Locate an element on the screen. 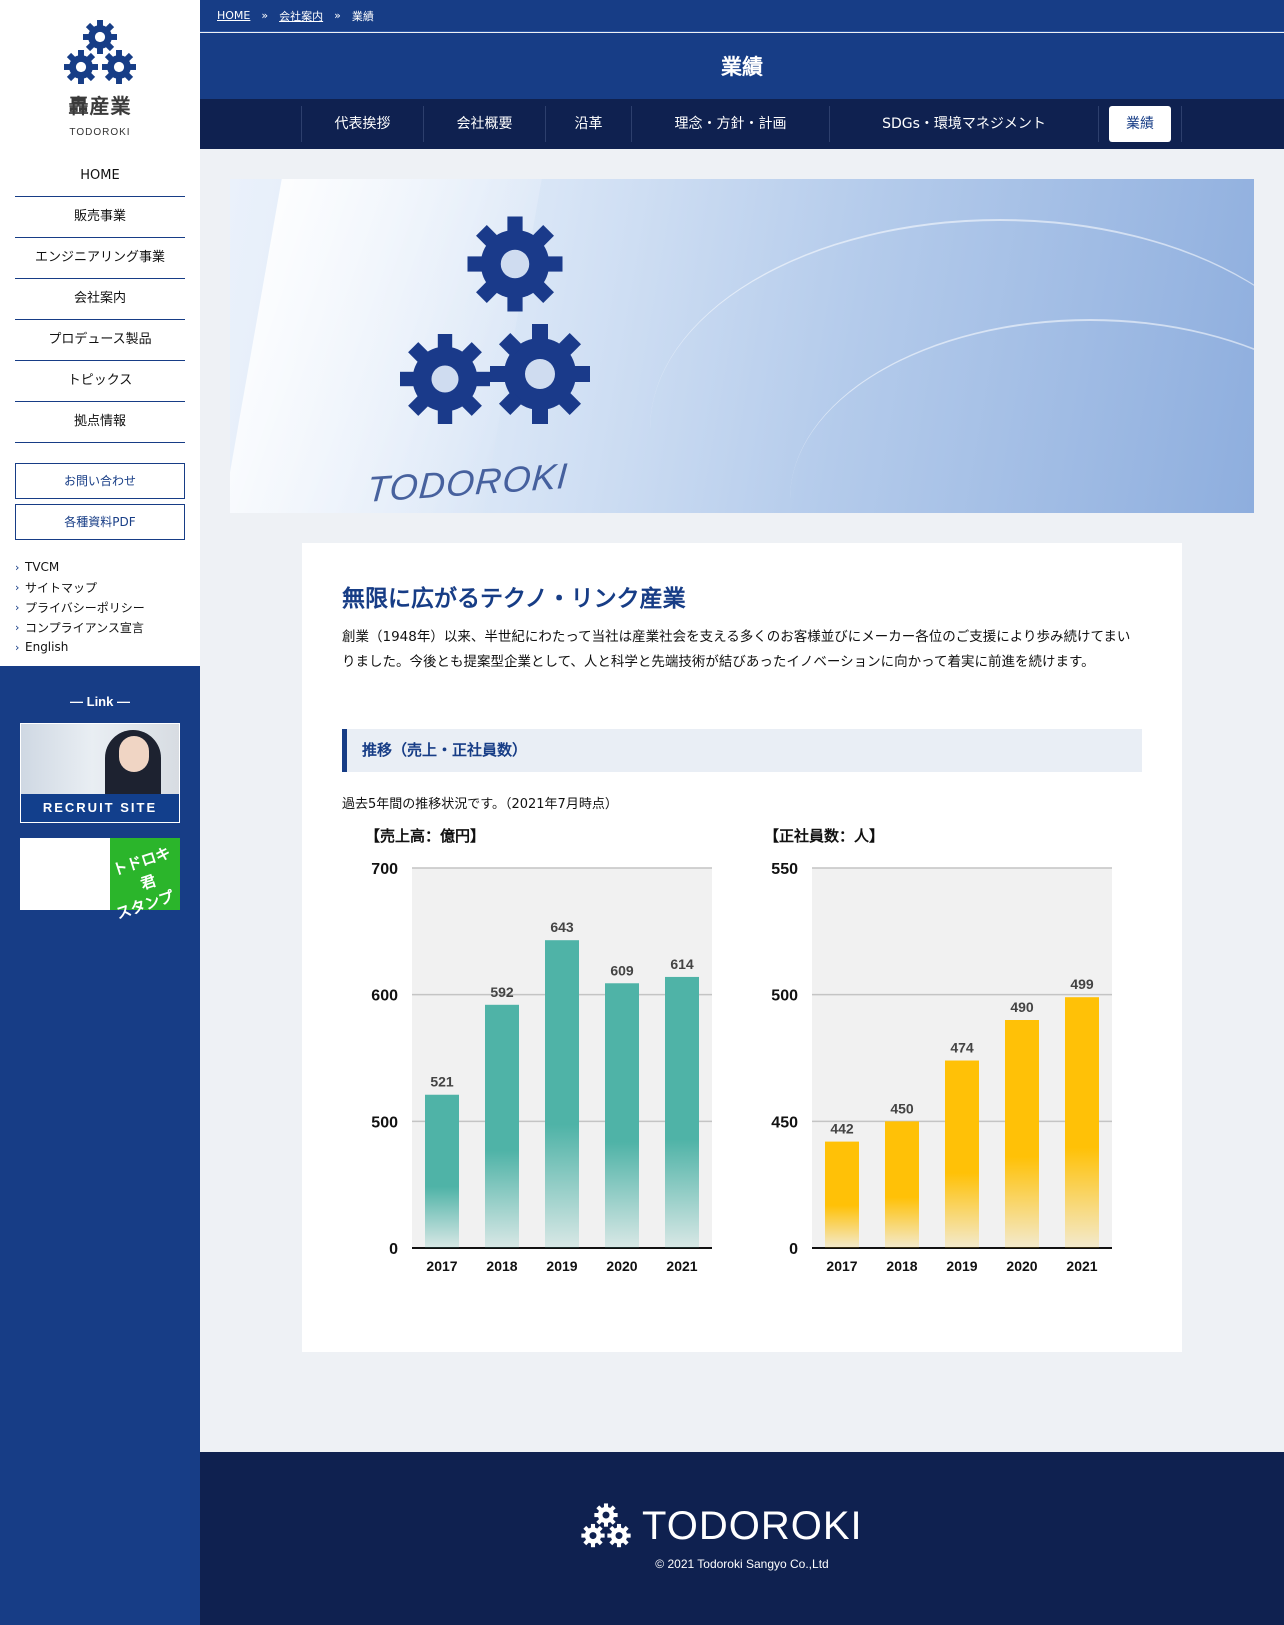 Image resolution: width=1284 pixels, height=1625 pixels. tab-performance: 業績 is located at coordinates (1140, 124).